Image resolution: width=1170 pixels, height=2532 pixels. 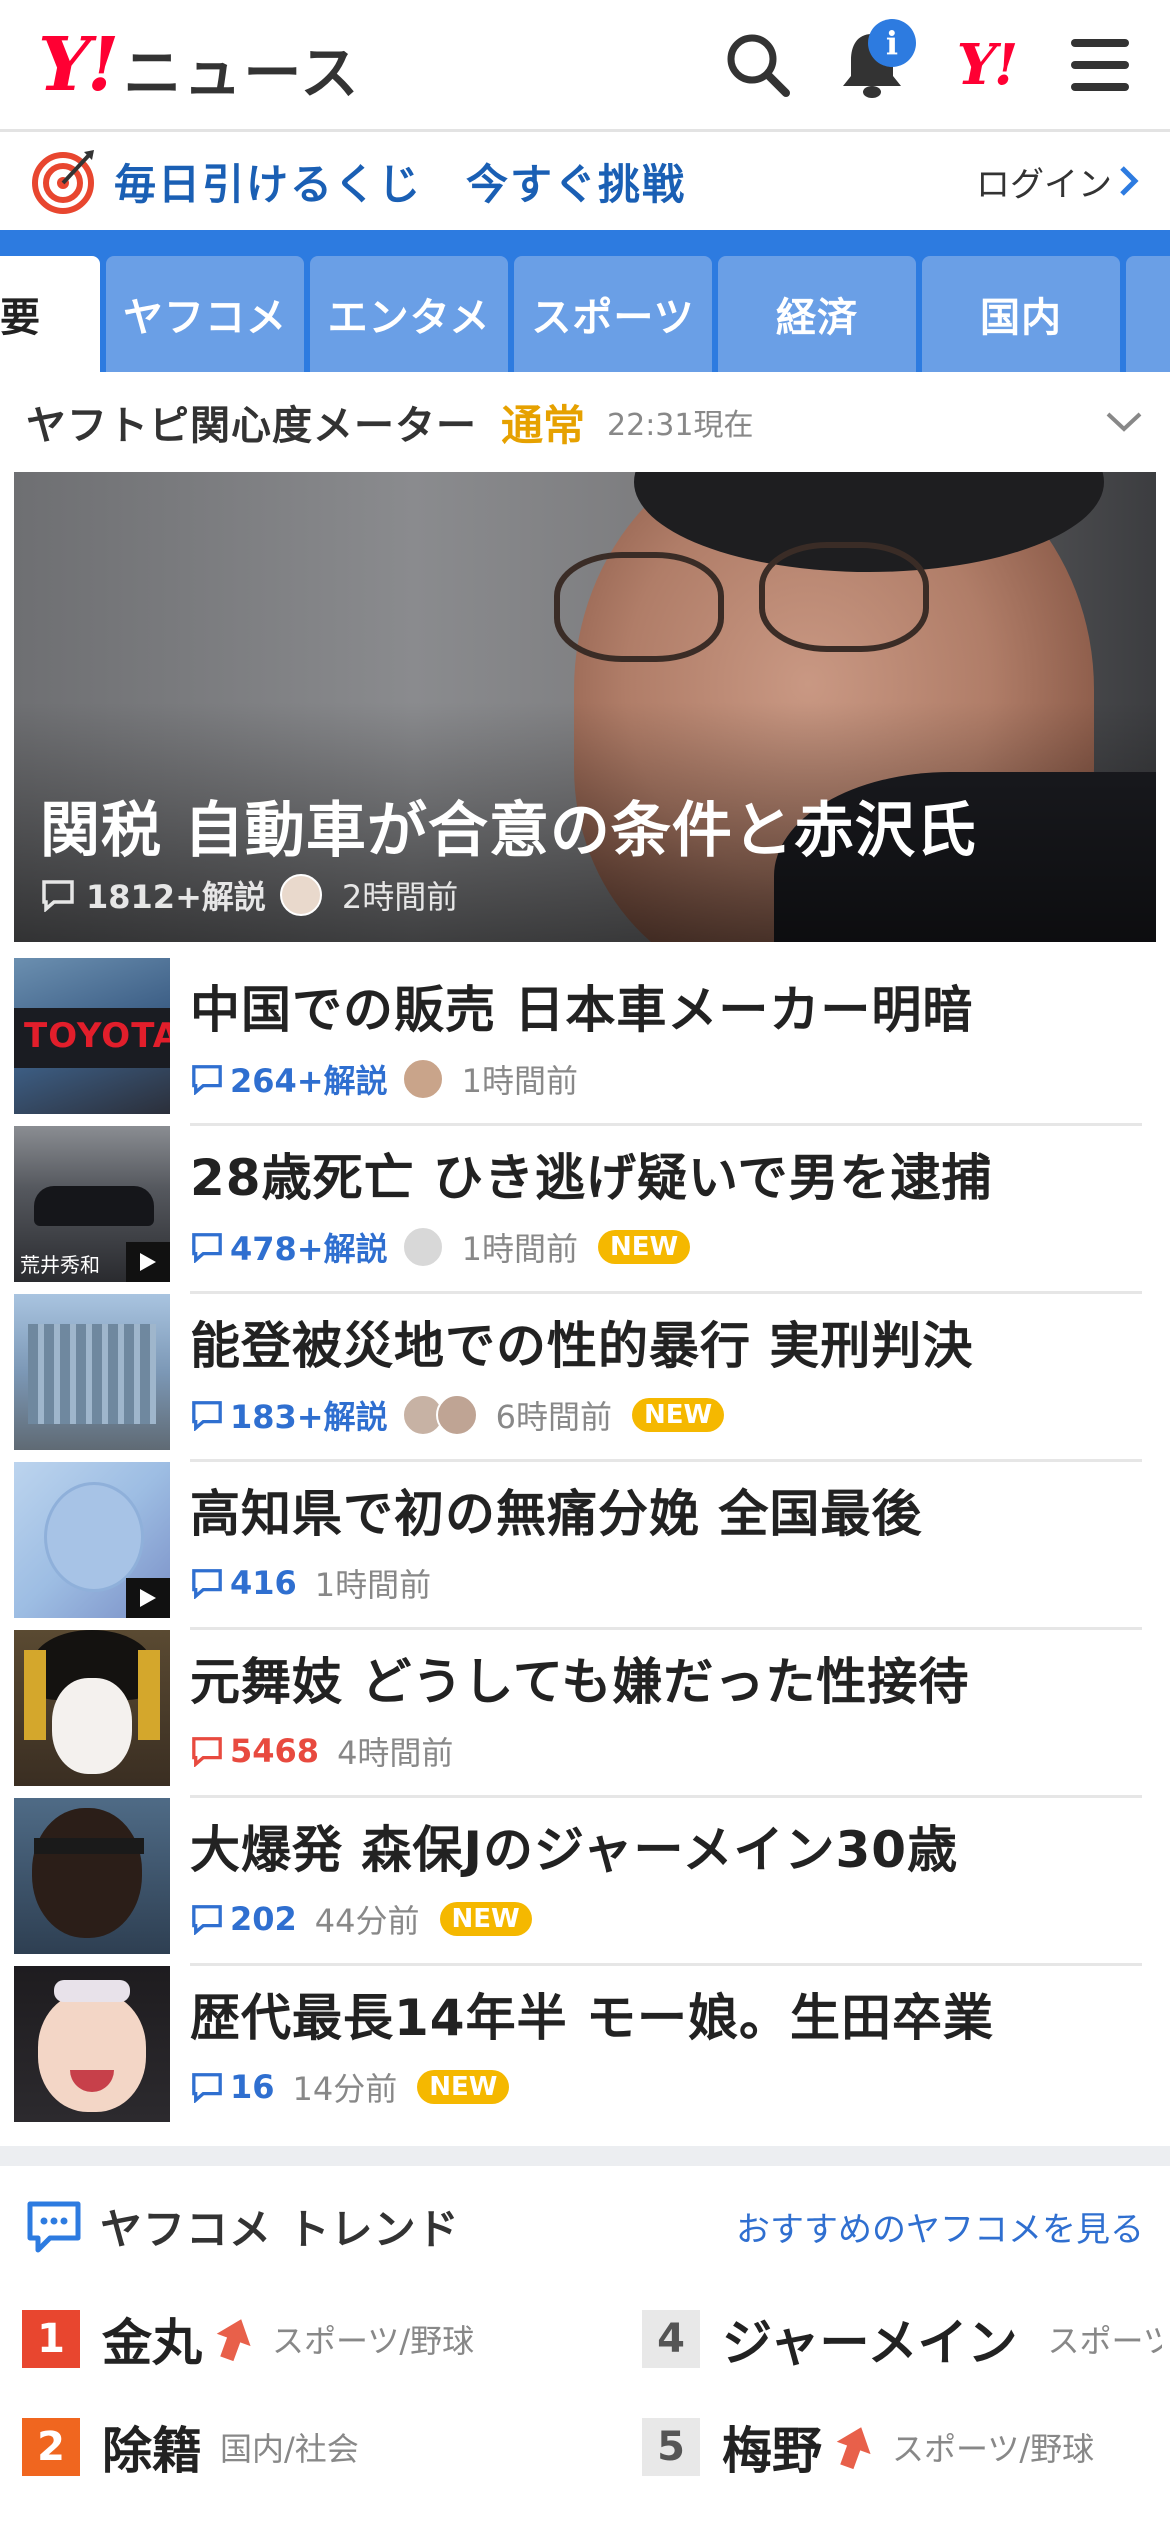 I want to click on trend-word: ジャーメイン, so click(x=870, y=2343).